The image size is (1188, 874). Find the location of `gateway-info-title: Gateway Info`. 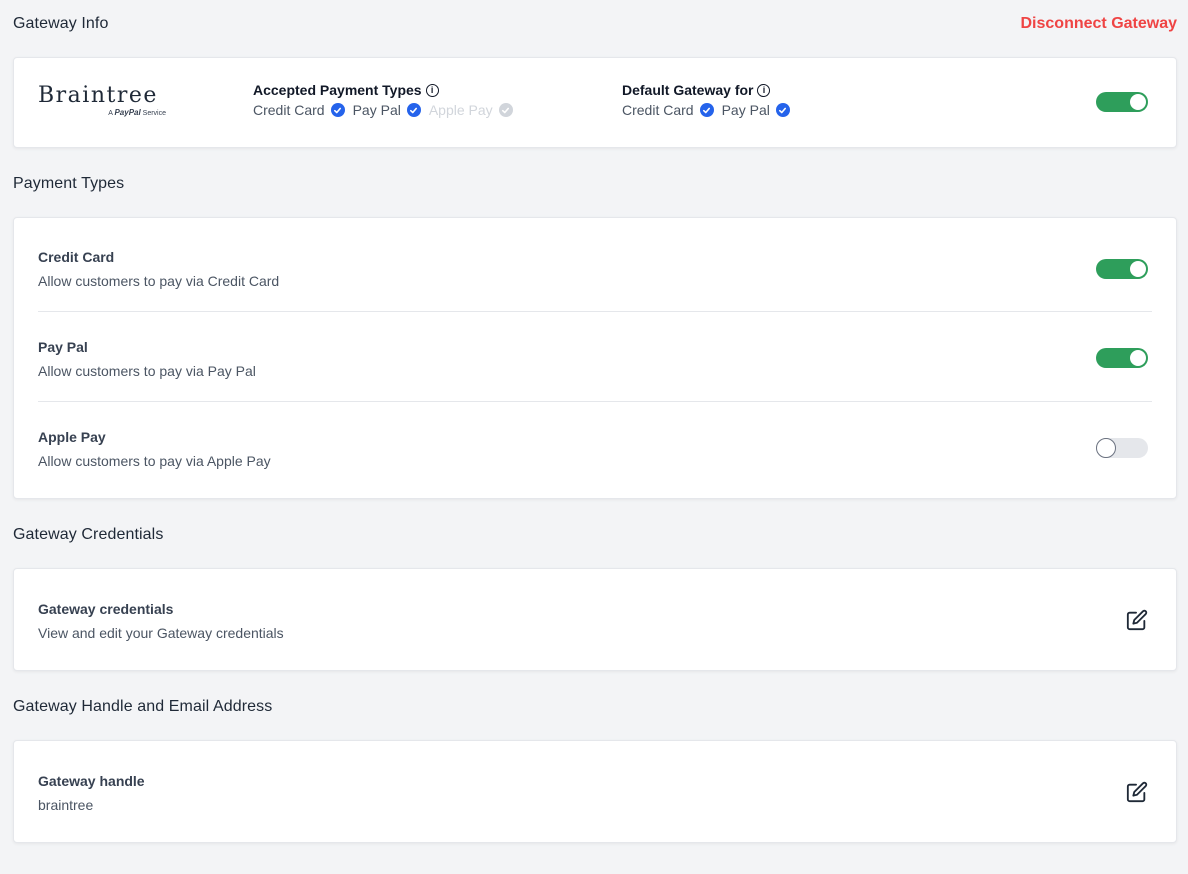

gateway-info-title: Gateway Info is located at coordinates (61, 23).